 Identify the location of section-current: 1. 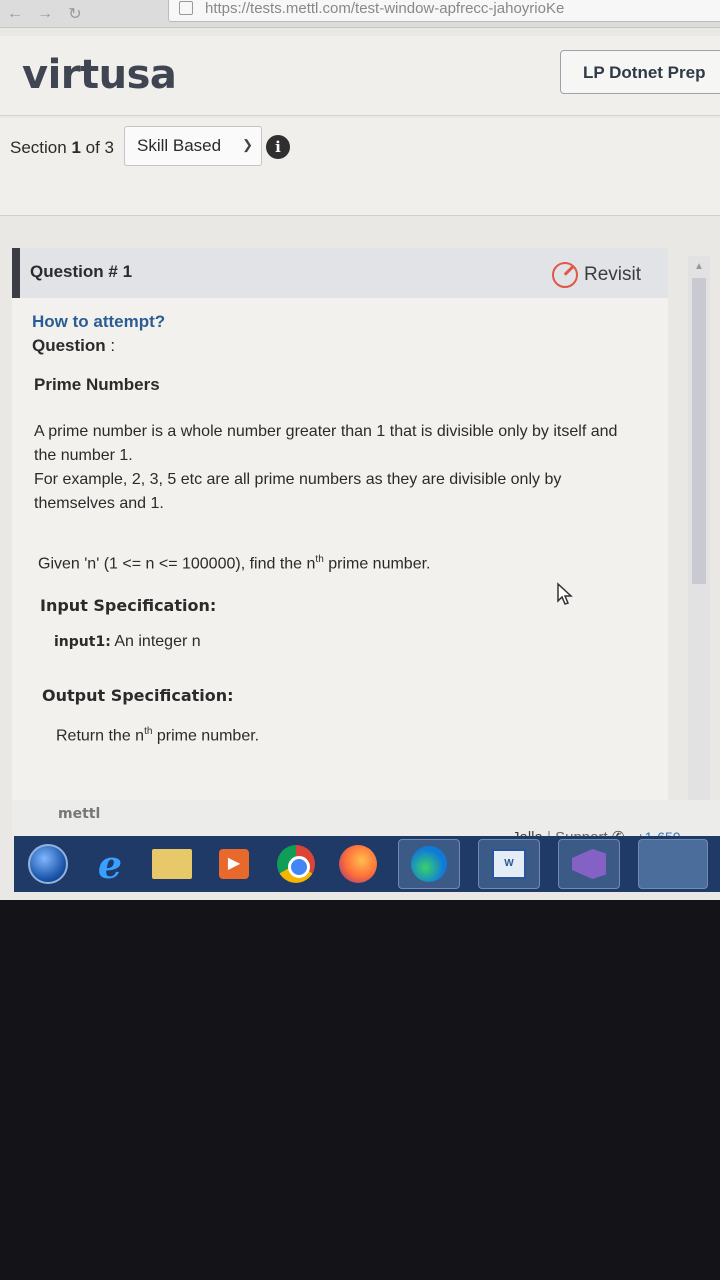
(76, 147).